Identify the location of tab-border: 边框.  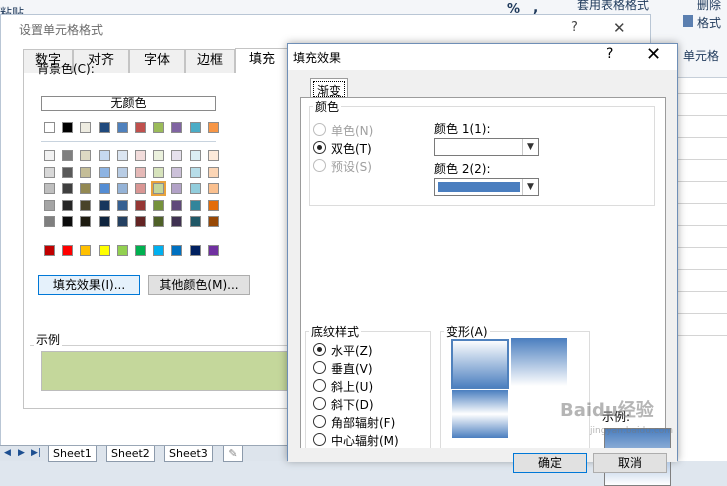
(210, 61).